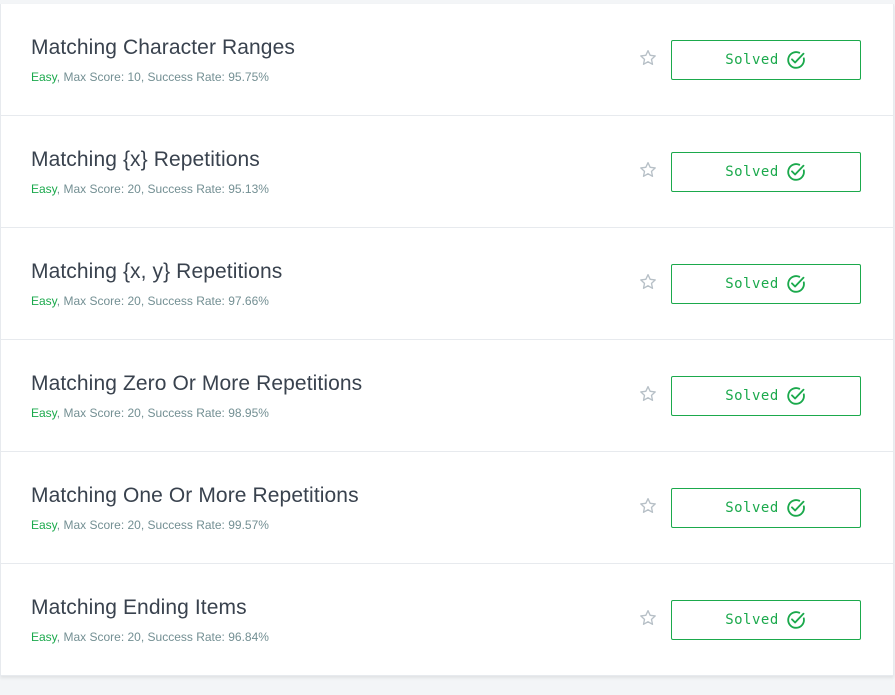 This screenshot has height=695, width=895. Describe the element at coordinates (208, 301) in the screenshot. I see `success-rate: Success Rate: 97.66%` at that location.